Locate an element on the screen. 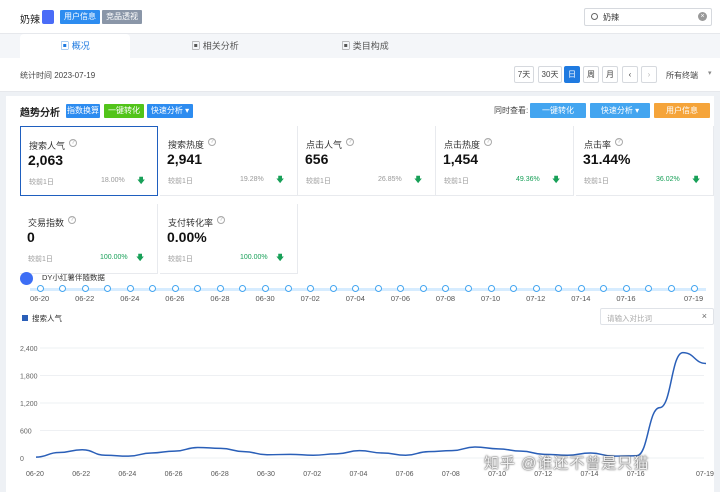 The height and width of the screenshot is (492, 720). timeline-label: 07-04 is located at coordinates (355, 298).